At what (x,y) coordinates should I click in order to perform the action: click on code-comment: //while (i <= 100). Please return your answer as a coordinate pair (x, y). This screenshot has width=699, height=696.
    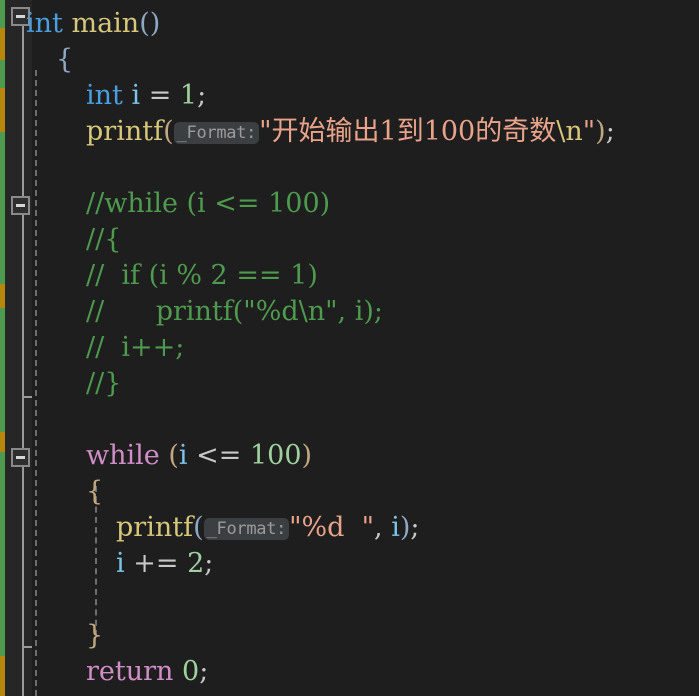
    Looking at the image, I should click on (208, 203).